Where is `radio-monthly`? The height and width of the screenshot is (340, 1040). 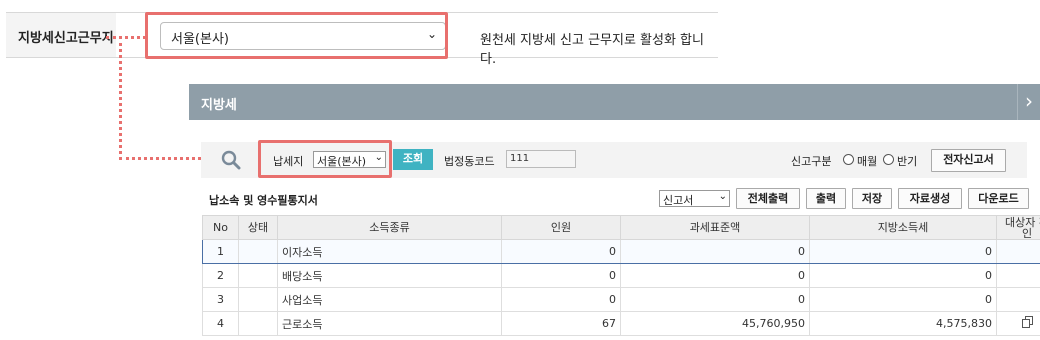 radio-monthly is located at coordinates (848, 159).